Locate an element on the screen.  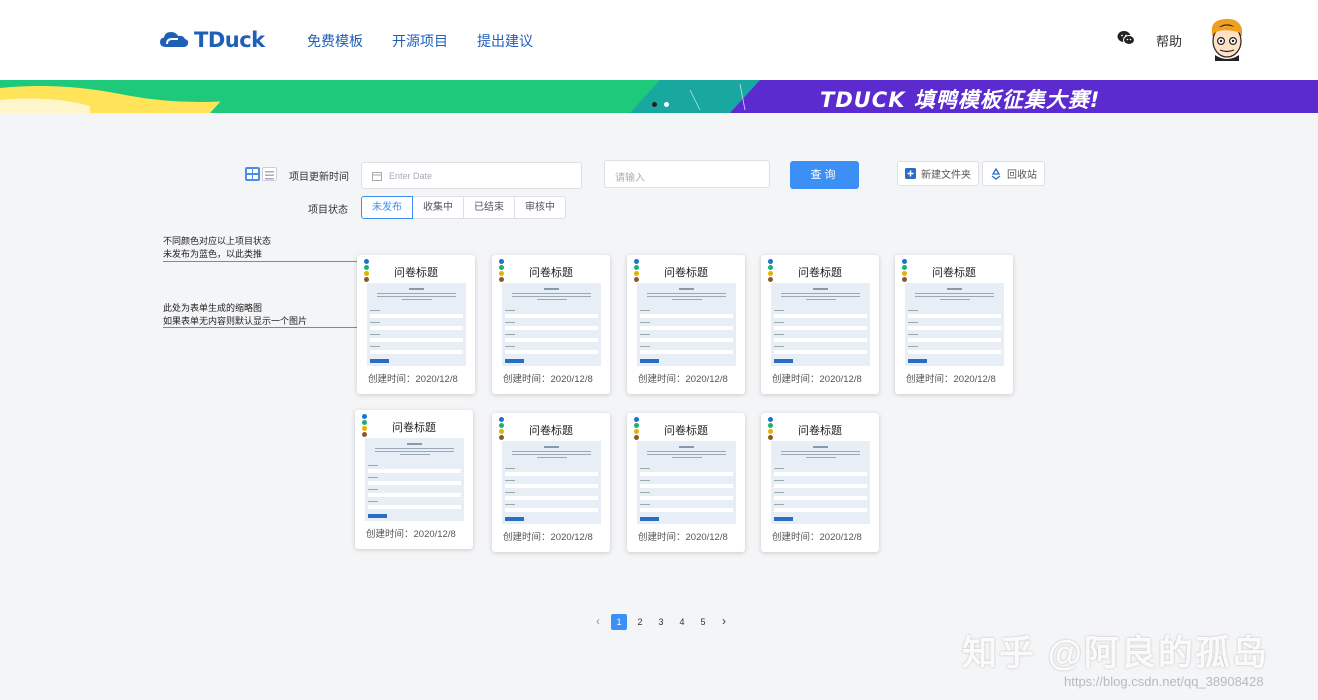
wechat-icon is located at coordinates (1126, 38).